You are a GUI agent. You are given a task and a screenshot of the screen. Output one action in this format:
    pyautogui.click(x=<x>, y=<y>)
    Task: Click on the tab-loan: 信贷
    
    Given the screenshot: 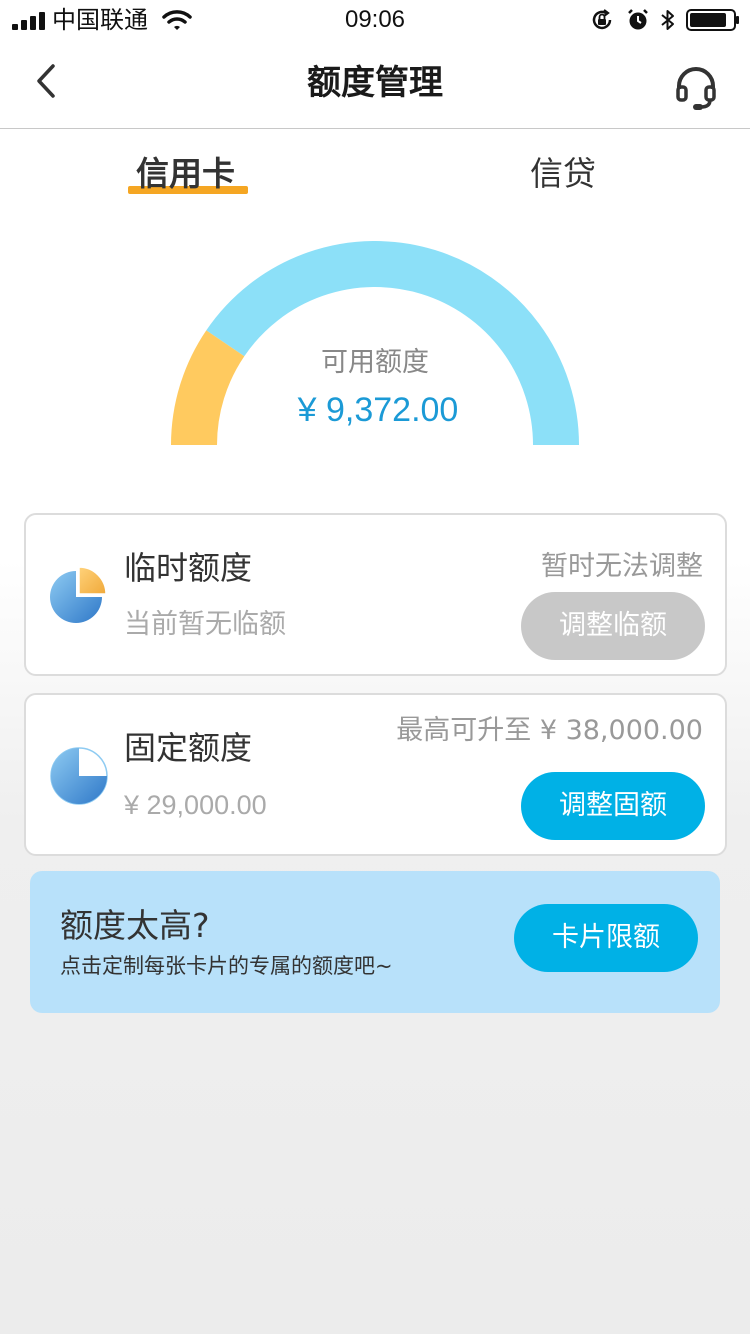 What is the action you would take?
    pyautogui.click(x=563, y=174)
    